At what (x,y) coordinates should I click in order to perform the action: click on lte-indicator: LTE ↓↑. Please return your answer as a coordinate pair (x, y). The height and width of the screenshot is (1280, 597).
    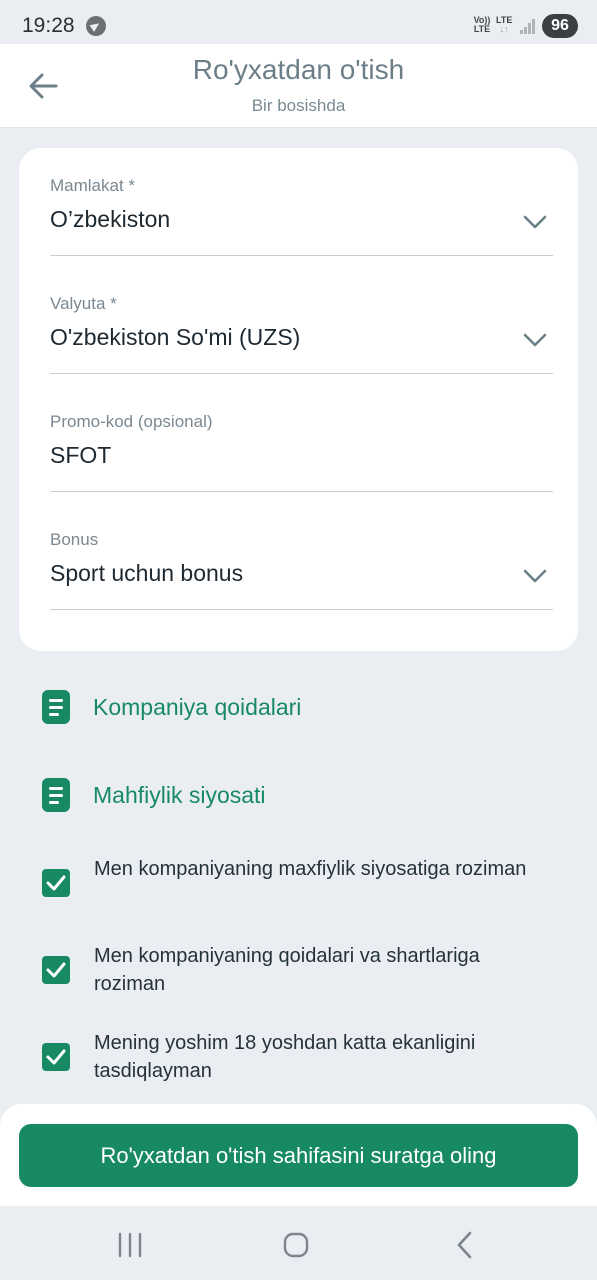
    Looking at the image, I should click on (504, 25).